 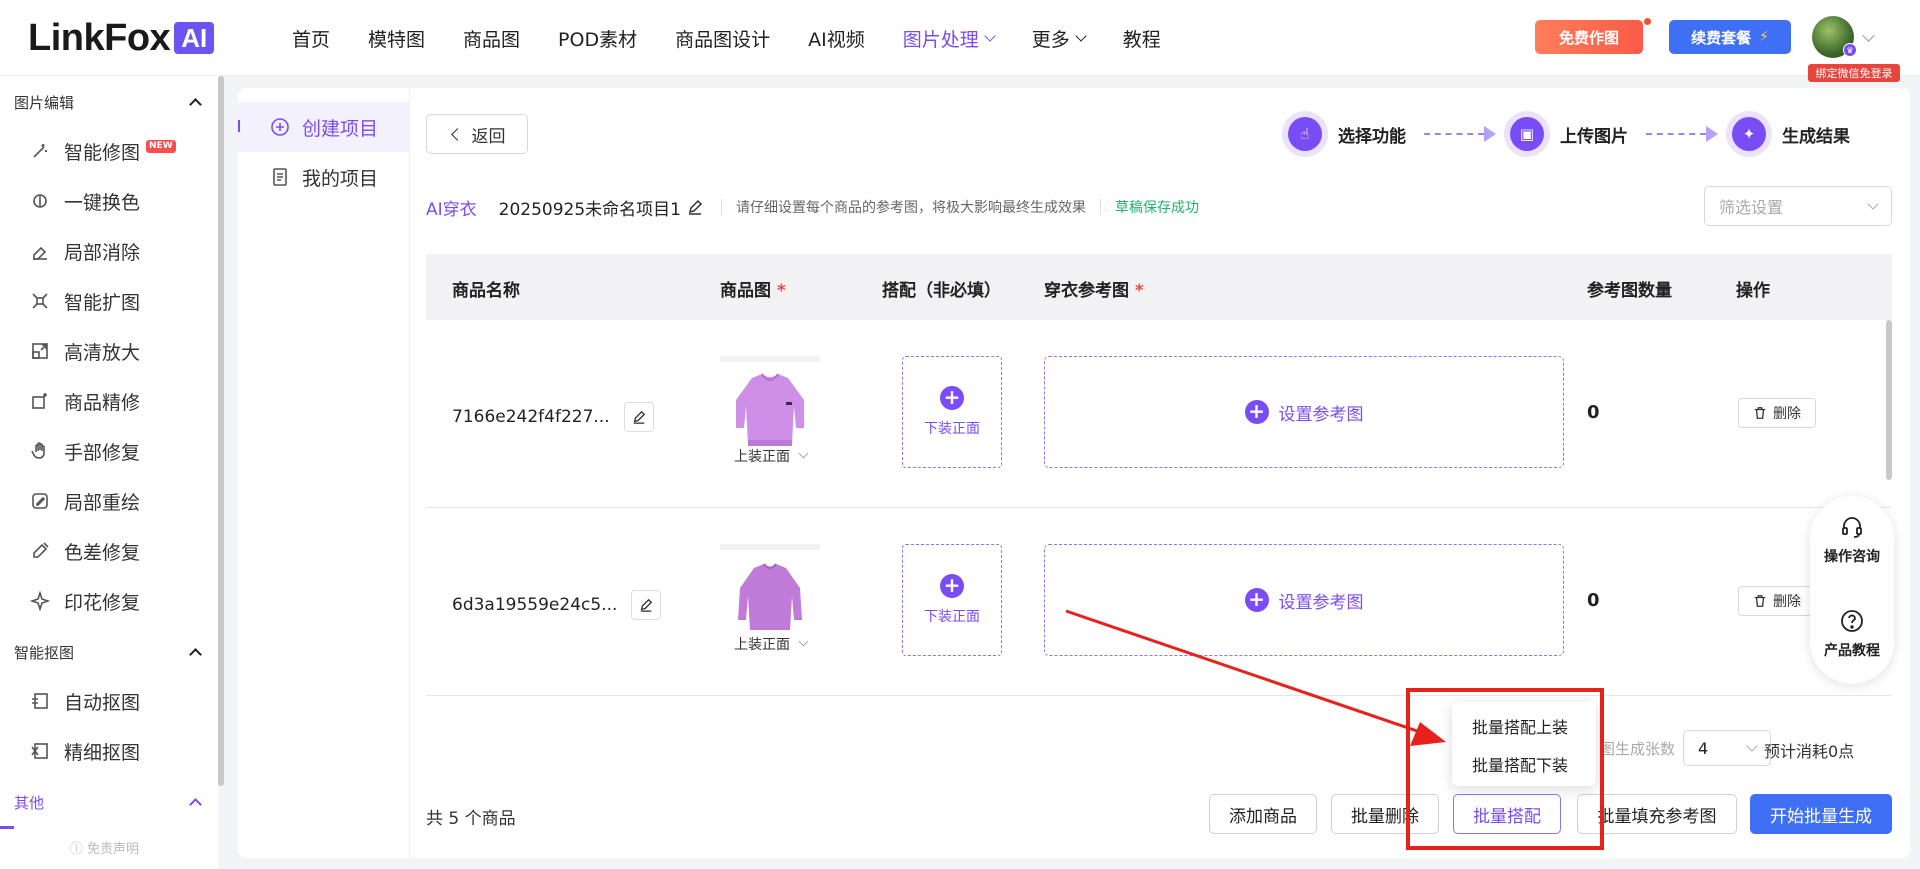 What do you see at coordinates (471, 819) in the screenshot?
I see `product-total: 共 5 个商品` at bounding box center [471, 819].